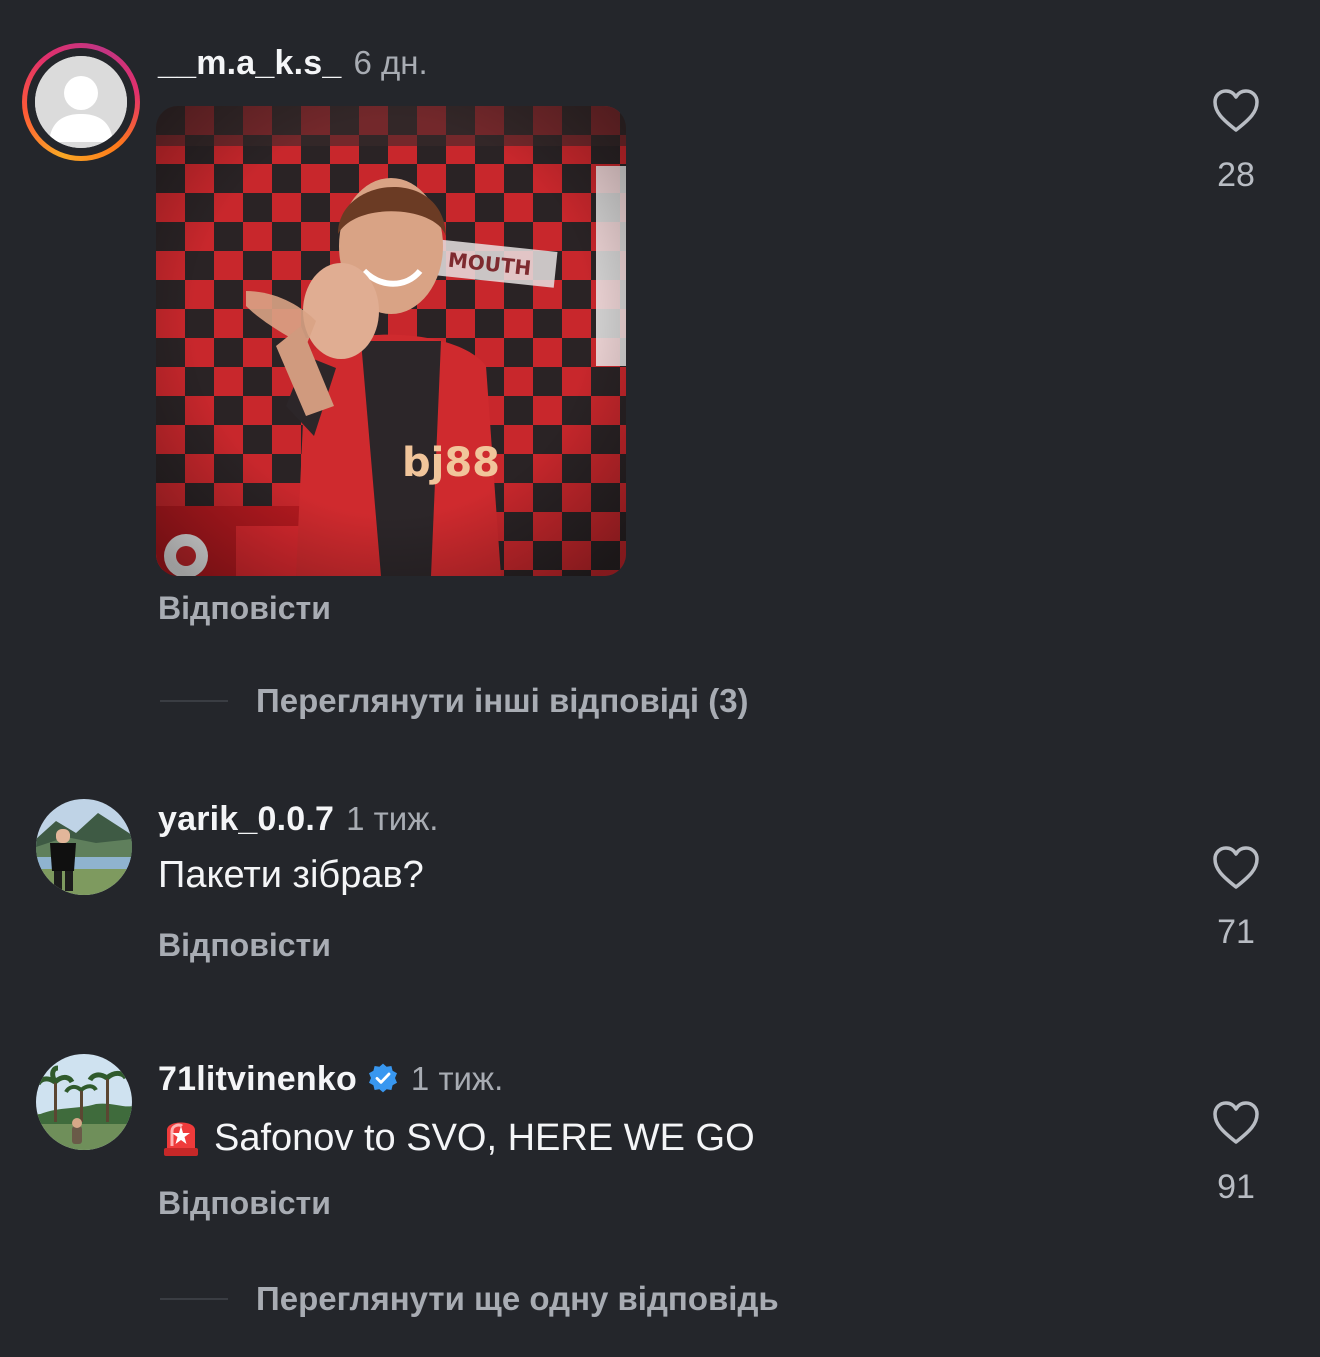 Image resolution: width=1320 pixels, height=1357 pixels. I want to click on username: 71litvinenko, so click(257, 1079).